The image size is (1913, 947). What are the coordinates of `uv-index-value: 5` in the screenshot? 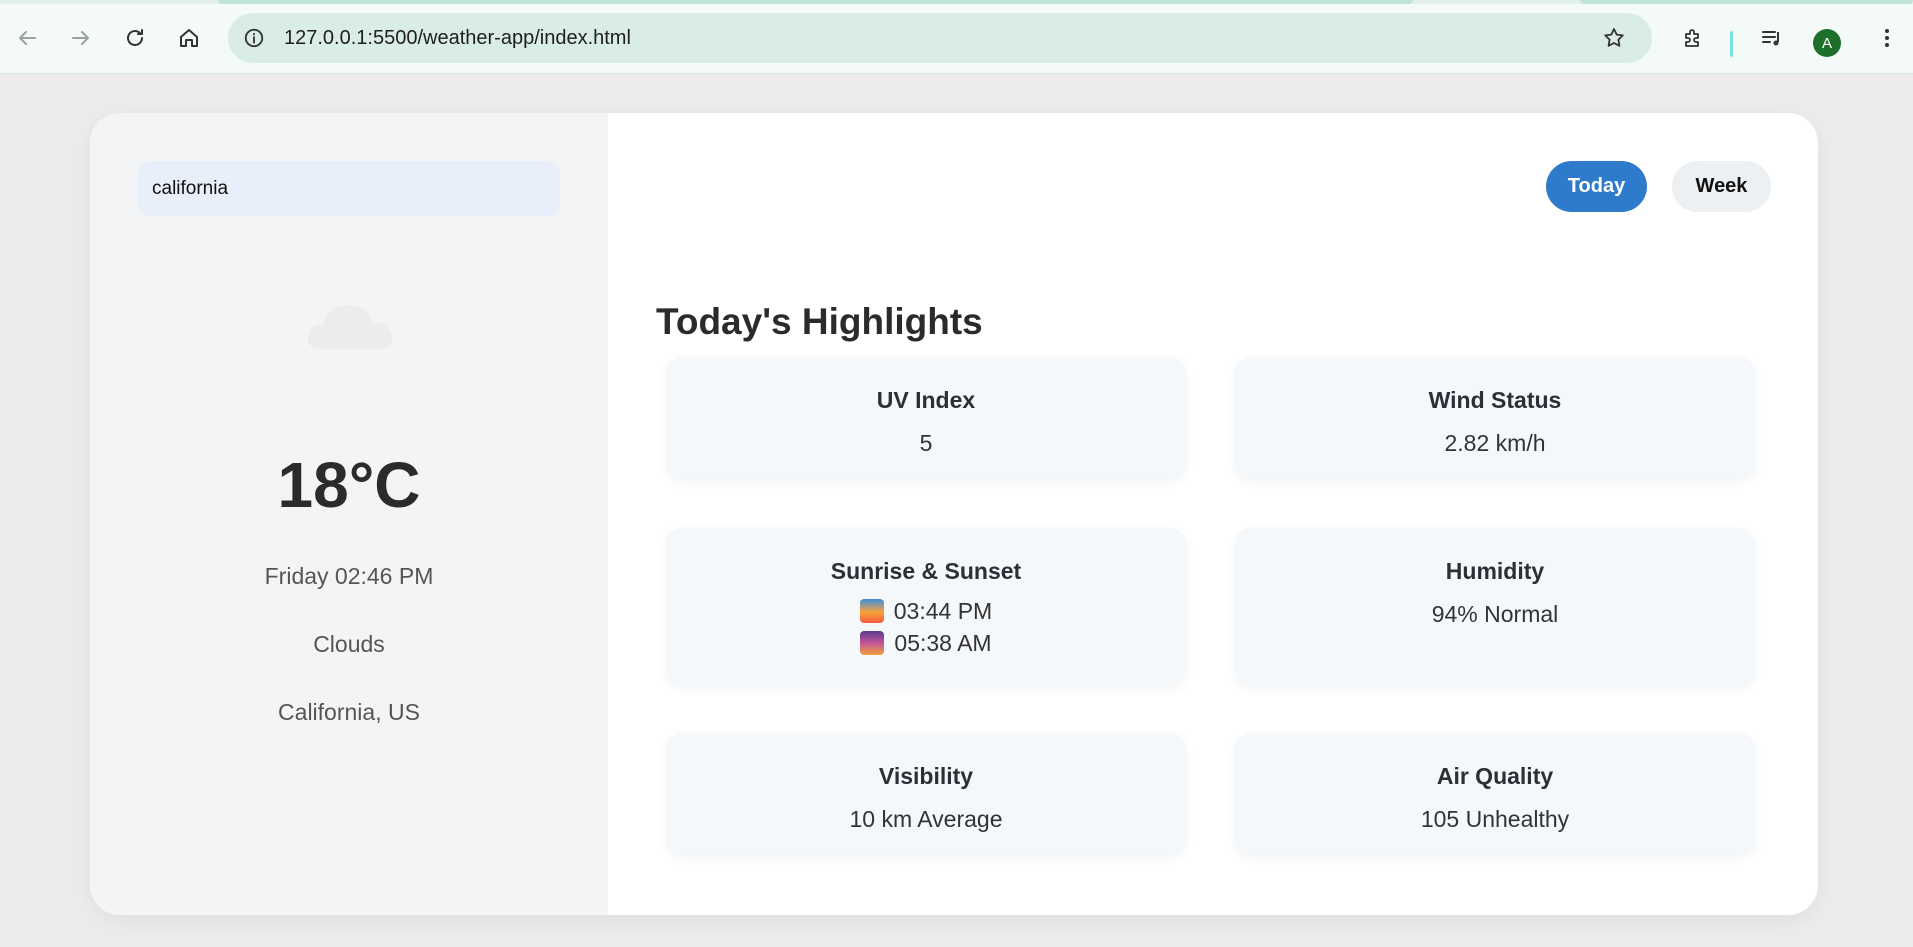 It's located at (926, 443).